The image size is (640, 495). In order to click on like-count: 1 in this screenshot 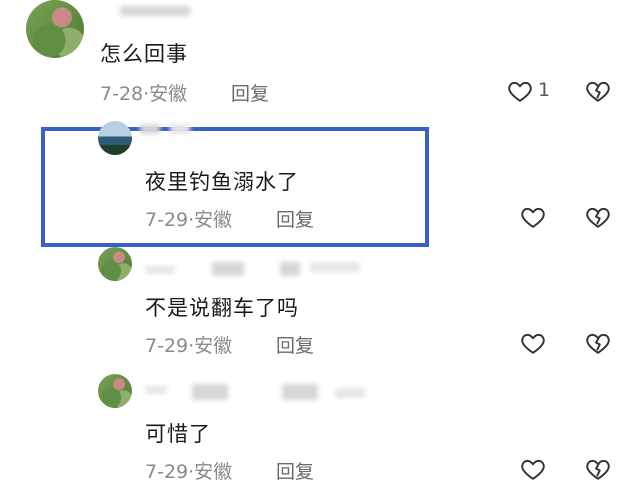, I will do `click(544, 90)`.